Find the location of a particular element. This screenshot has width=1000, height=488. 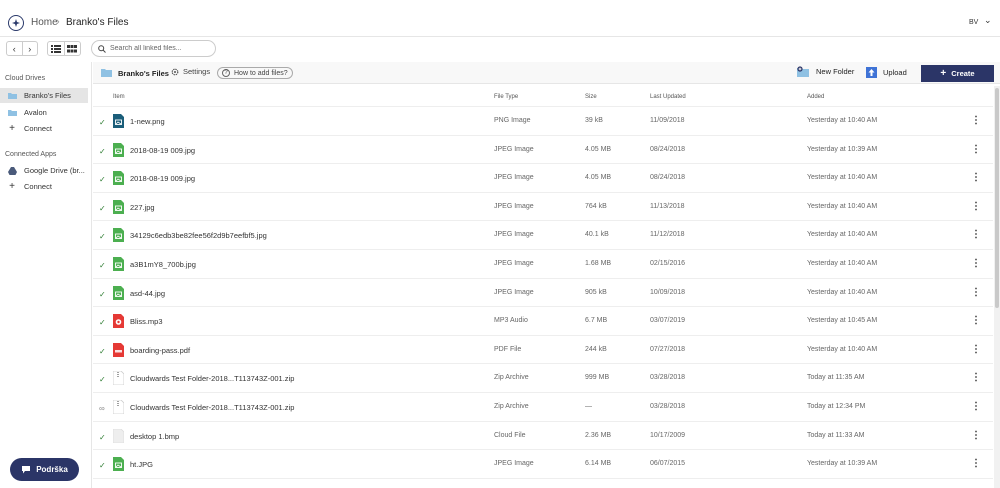

breadcrumb-home: Home is located at coordinates (44, 22).